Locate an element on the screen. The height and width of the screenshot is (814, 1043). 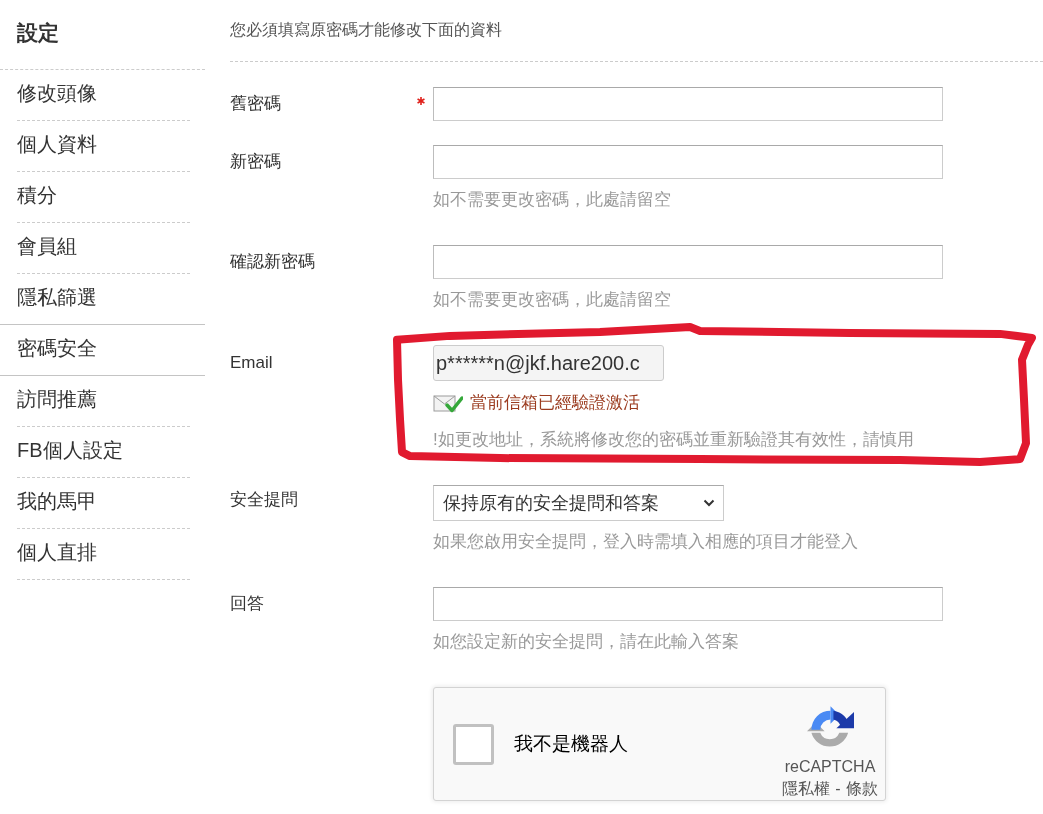
sidebar-link: 積分 is located at coordinates (103, 197).